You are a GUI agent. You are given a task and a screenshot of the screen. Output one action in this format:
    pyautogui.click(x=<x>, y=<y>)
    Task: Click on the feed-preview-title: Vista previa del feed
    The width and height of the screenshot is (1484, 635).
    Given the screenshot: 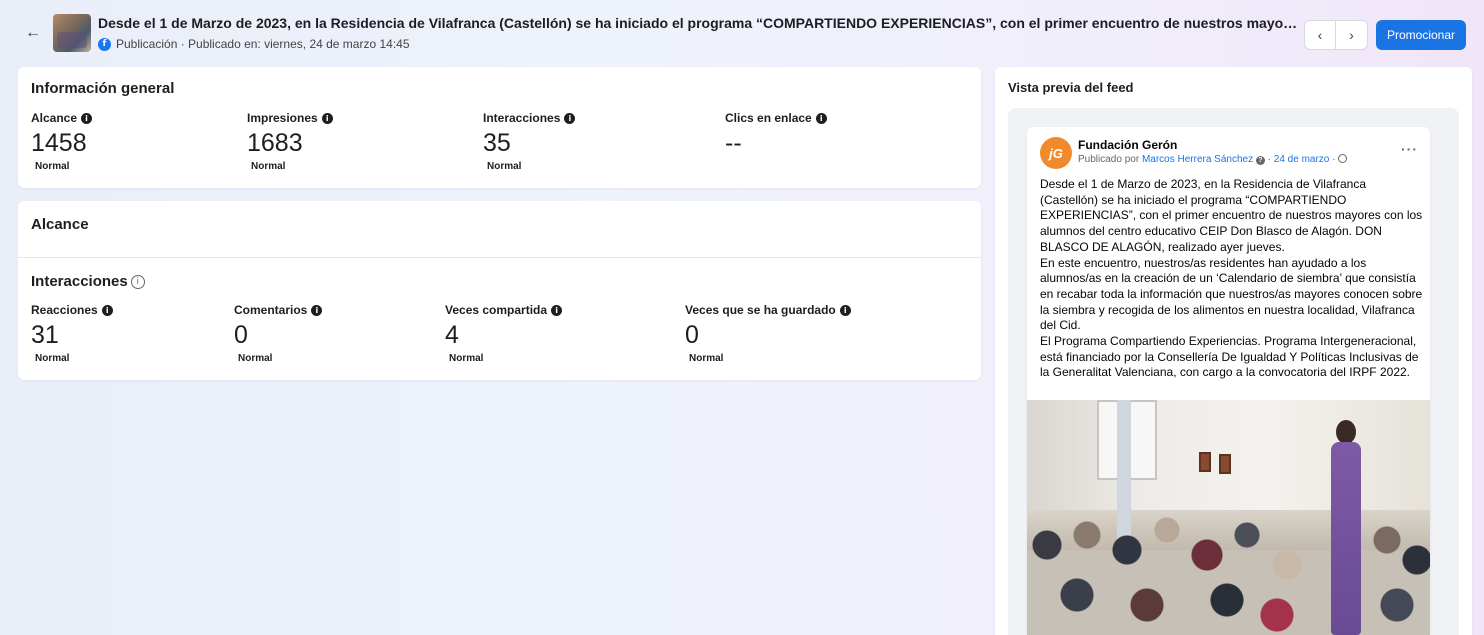 What is the action you would take?
    pyautogui.click(x=1071, y=87)
    